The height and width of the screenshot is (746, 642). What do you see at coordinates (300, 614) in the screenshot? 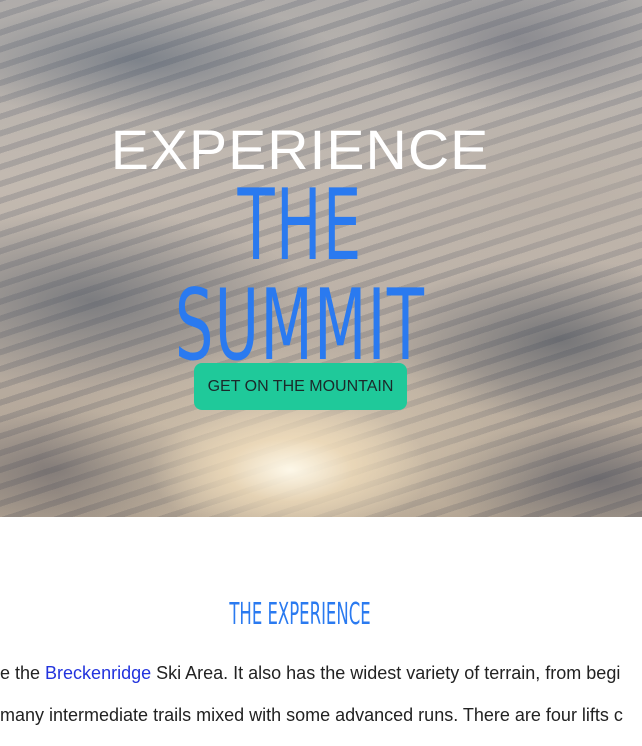
I see `section-title: THE EXPERIENCE` at bounding box center [300, 614].